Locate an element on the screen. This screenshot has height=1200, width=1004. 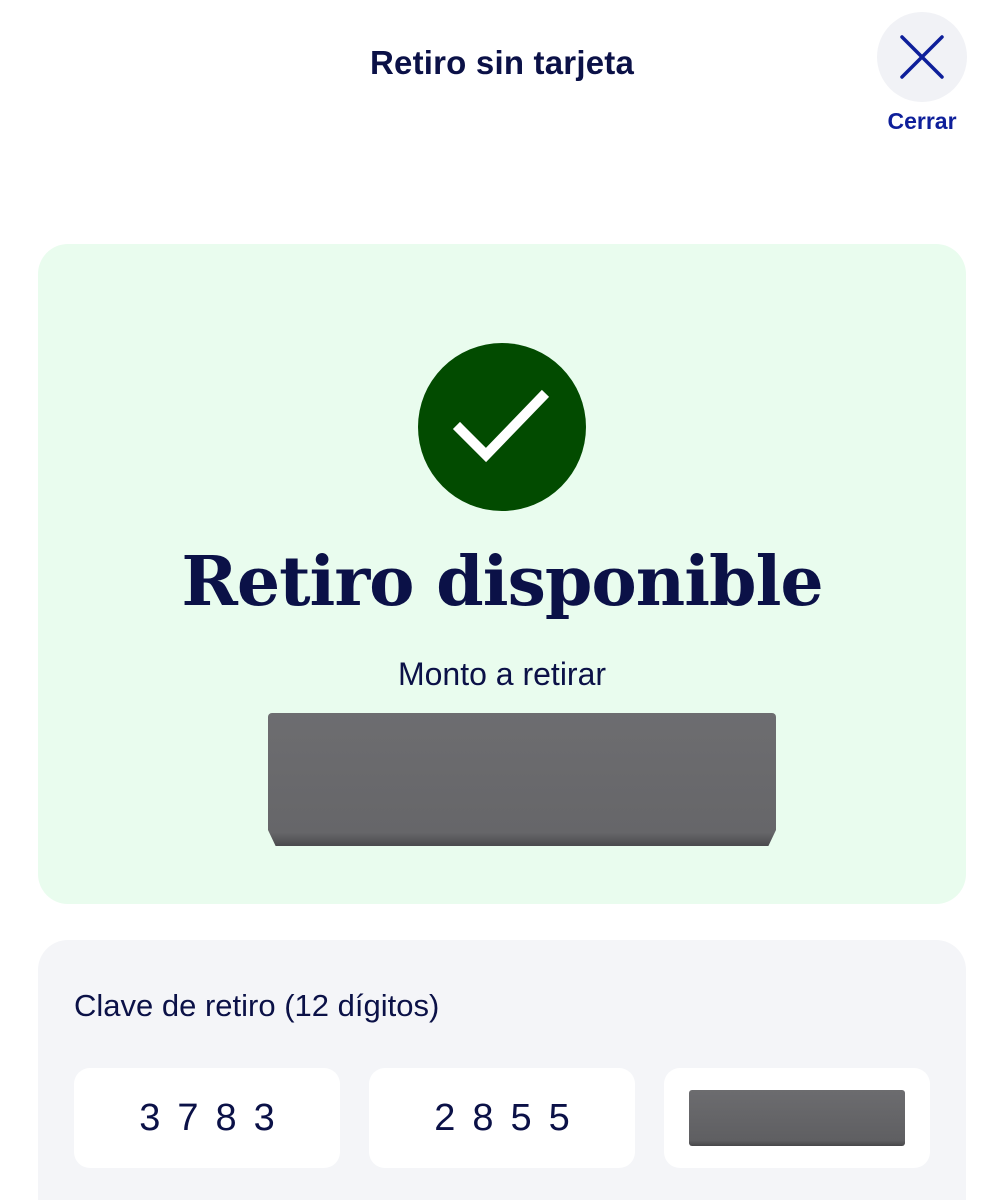
code-group-2: 2855 is located at coordinates (502, 1118).